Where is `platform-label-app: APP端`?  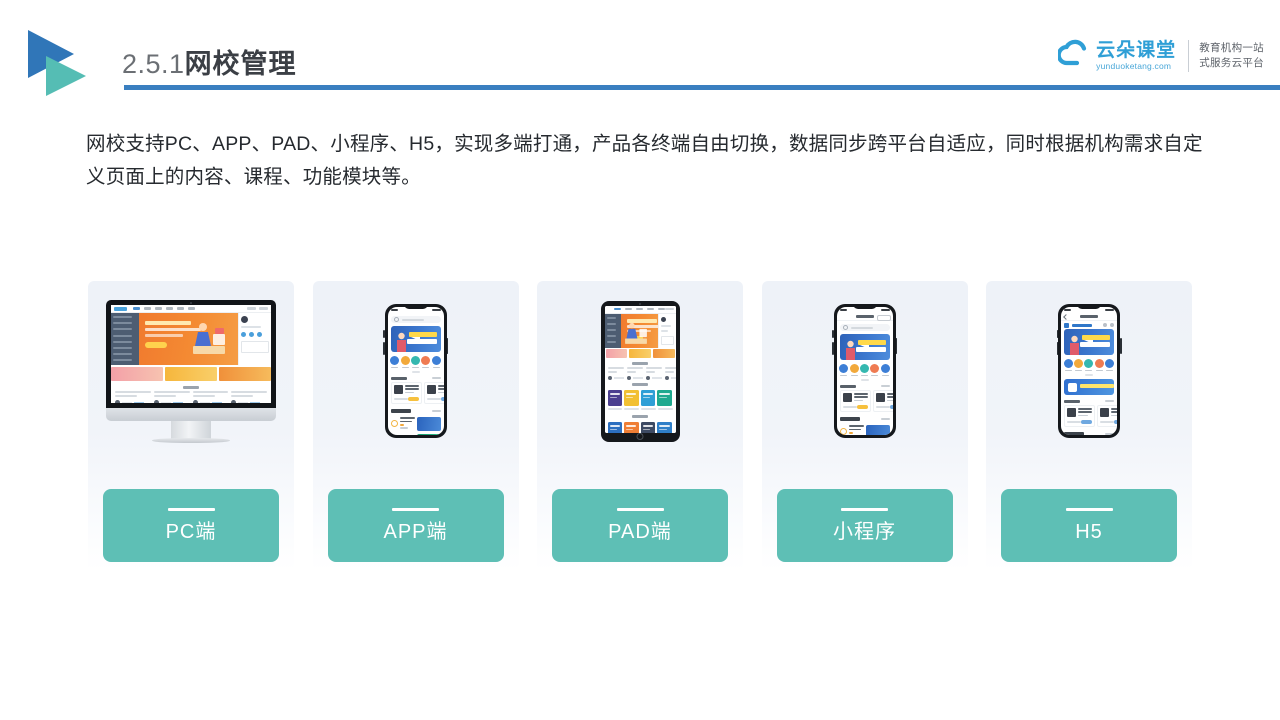
platform-label-app: APP端 is located at coordinates (415, 525).